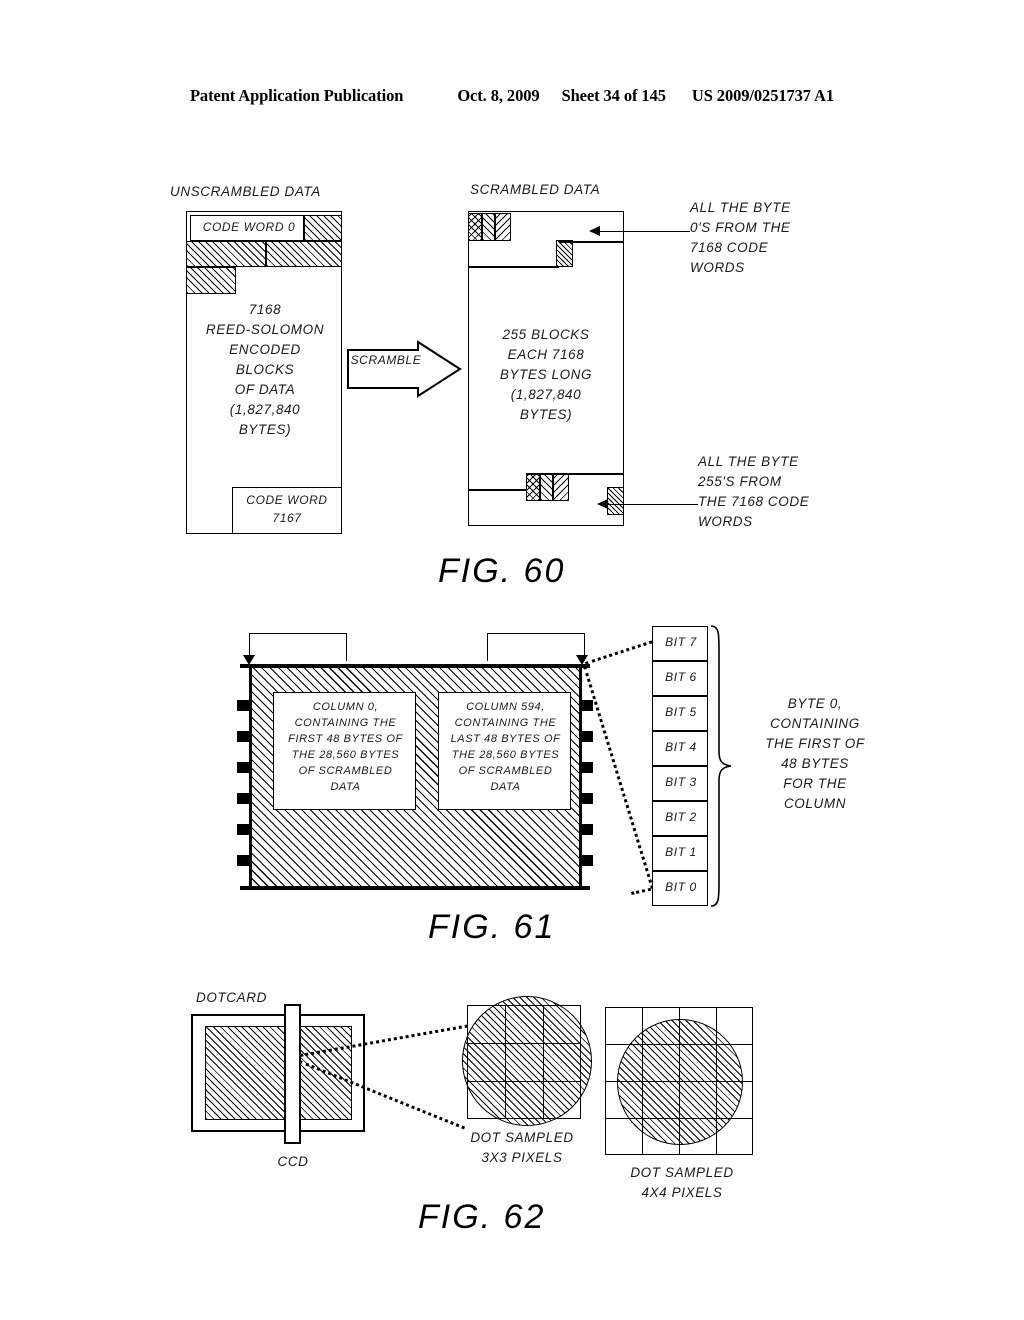 The width and height of the screenshot is (1024, 1320). What do you see at coordinates (492, 927) in the screenshot?
I see `fig61-label: FIG. 61` at bounding box center [492, 927].